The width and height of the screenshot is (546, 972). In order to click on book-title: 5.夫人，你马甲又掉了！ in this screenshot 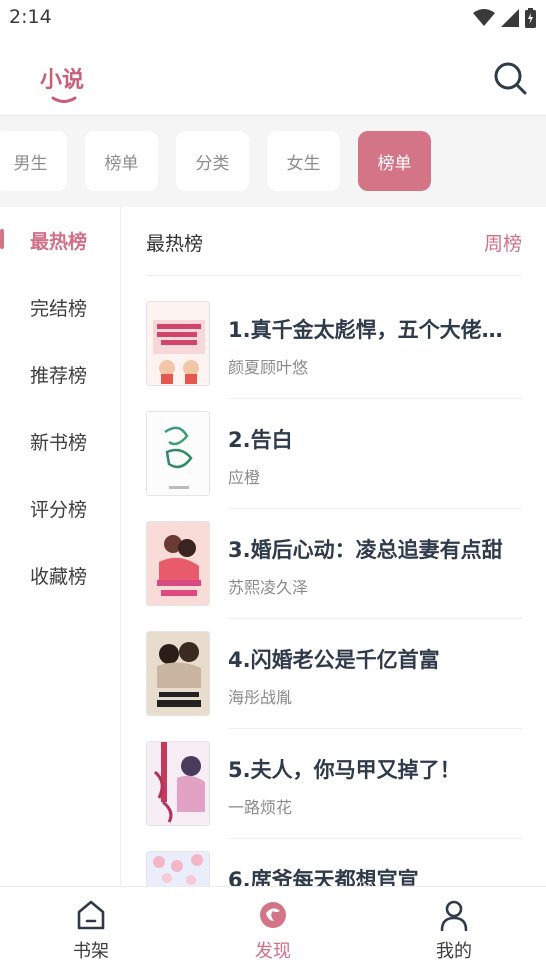, I will do `click(344, 770)`.